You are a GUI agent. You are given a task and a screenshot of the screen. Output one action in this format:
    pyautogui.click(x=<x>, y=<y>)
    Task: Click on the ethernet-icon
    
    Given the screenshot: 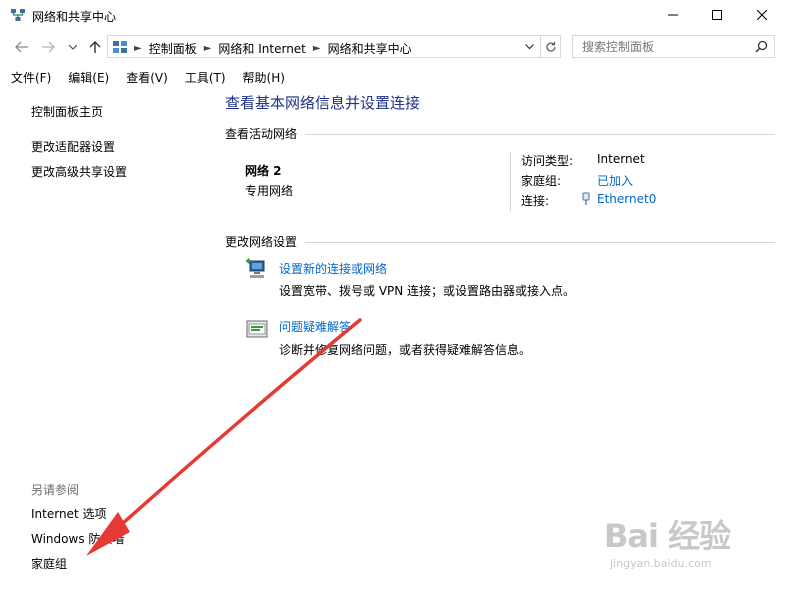 What is the action you would take?
    pyautogui.click(x=586, y=200)
    